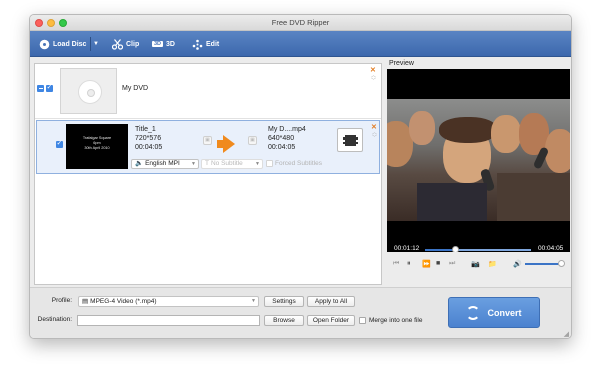 This screenshot has height=380, width=600. What do you see at coordinates (149, 147) in the screenshot?
I see `source-duration: 00:04:05` at bounding box center [149, 147].